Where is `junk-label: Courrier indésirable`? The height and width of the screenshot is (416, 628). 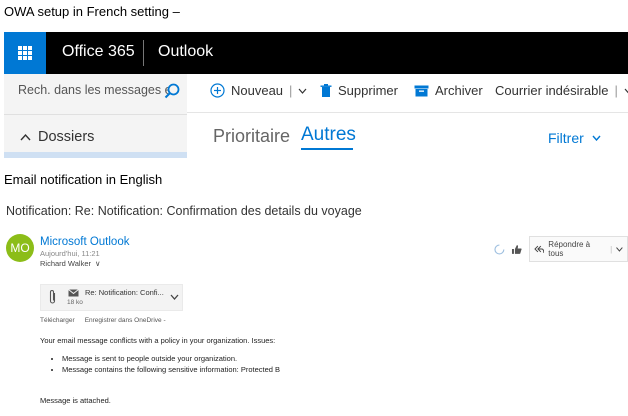 junk-label: Courrier indésirable is located at coordinates (552, 90).